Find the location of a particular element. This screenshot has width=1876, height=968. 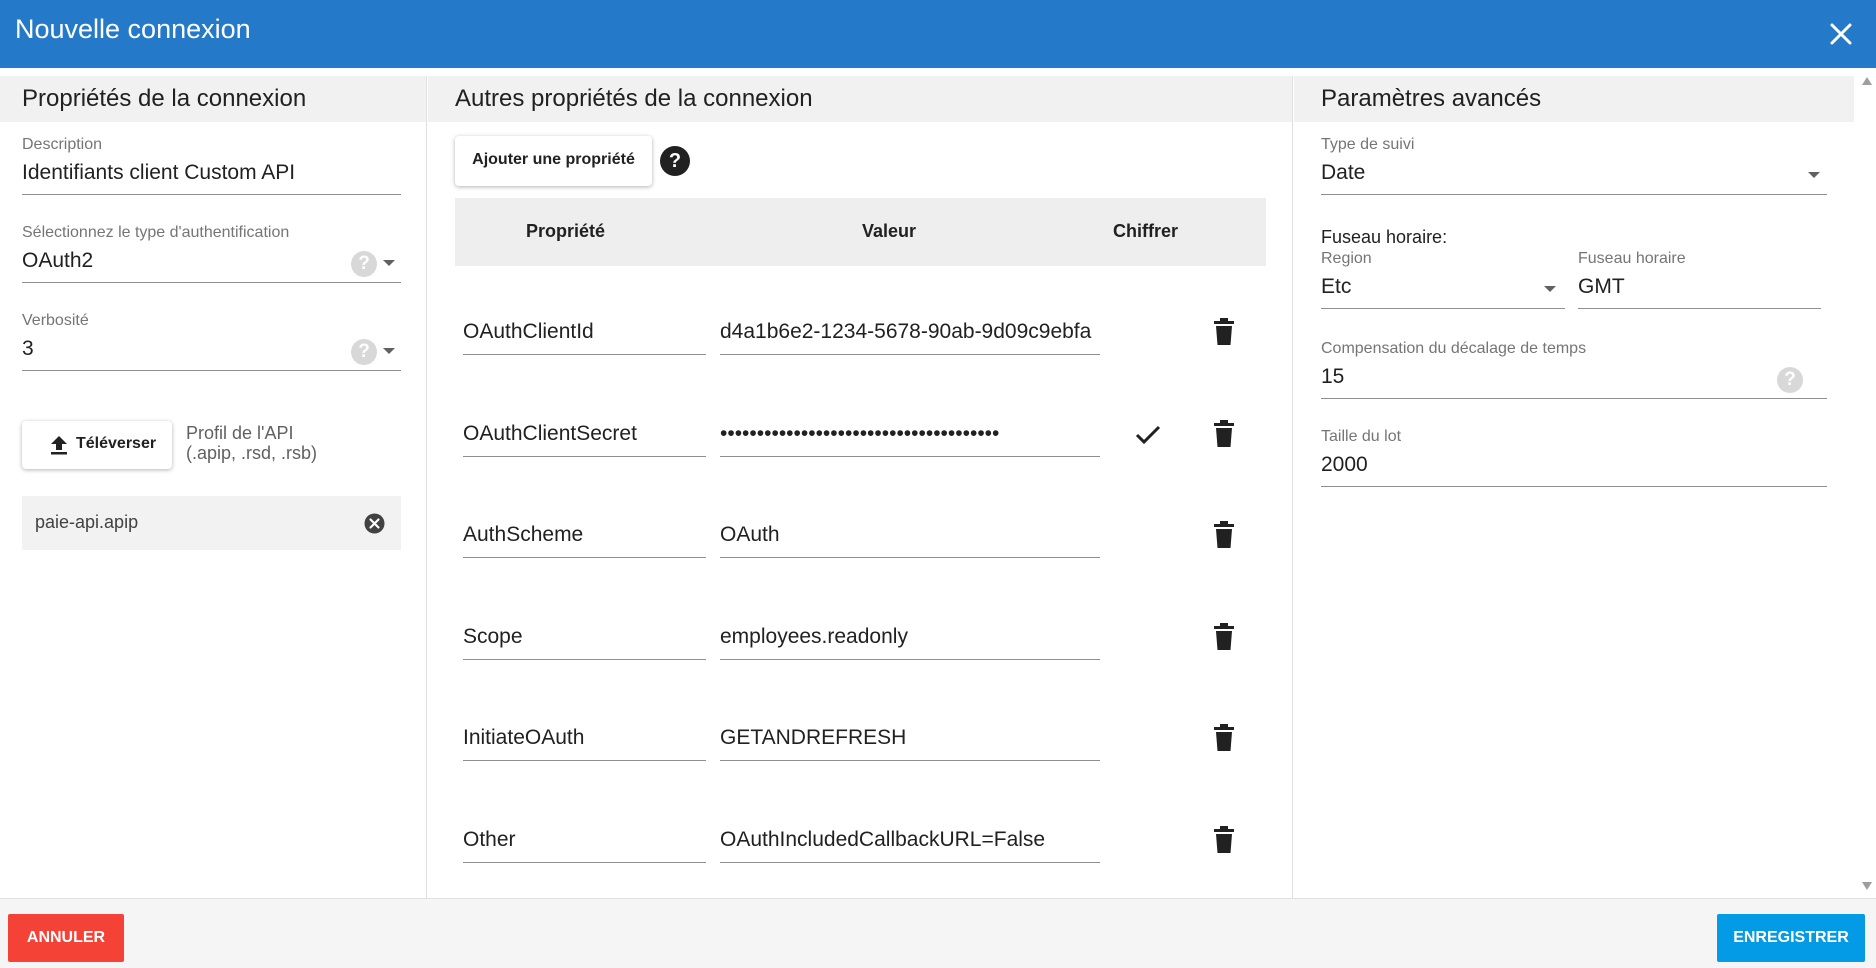

add-property-button: Ajouter une propriété is located at coordinates (553, 161).